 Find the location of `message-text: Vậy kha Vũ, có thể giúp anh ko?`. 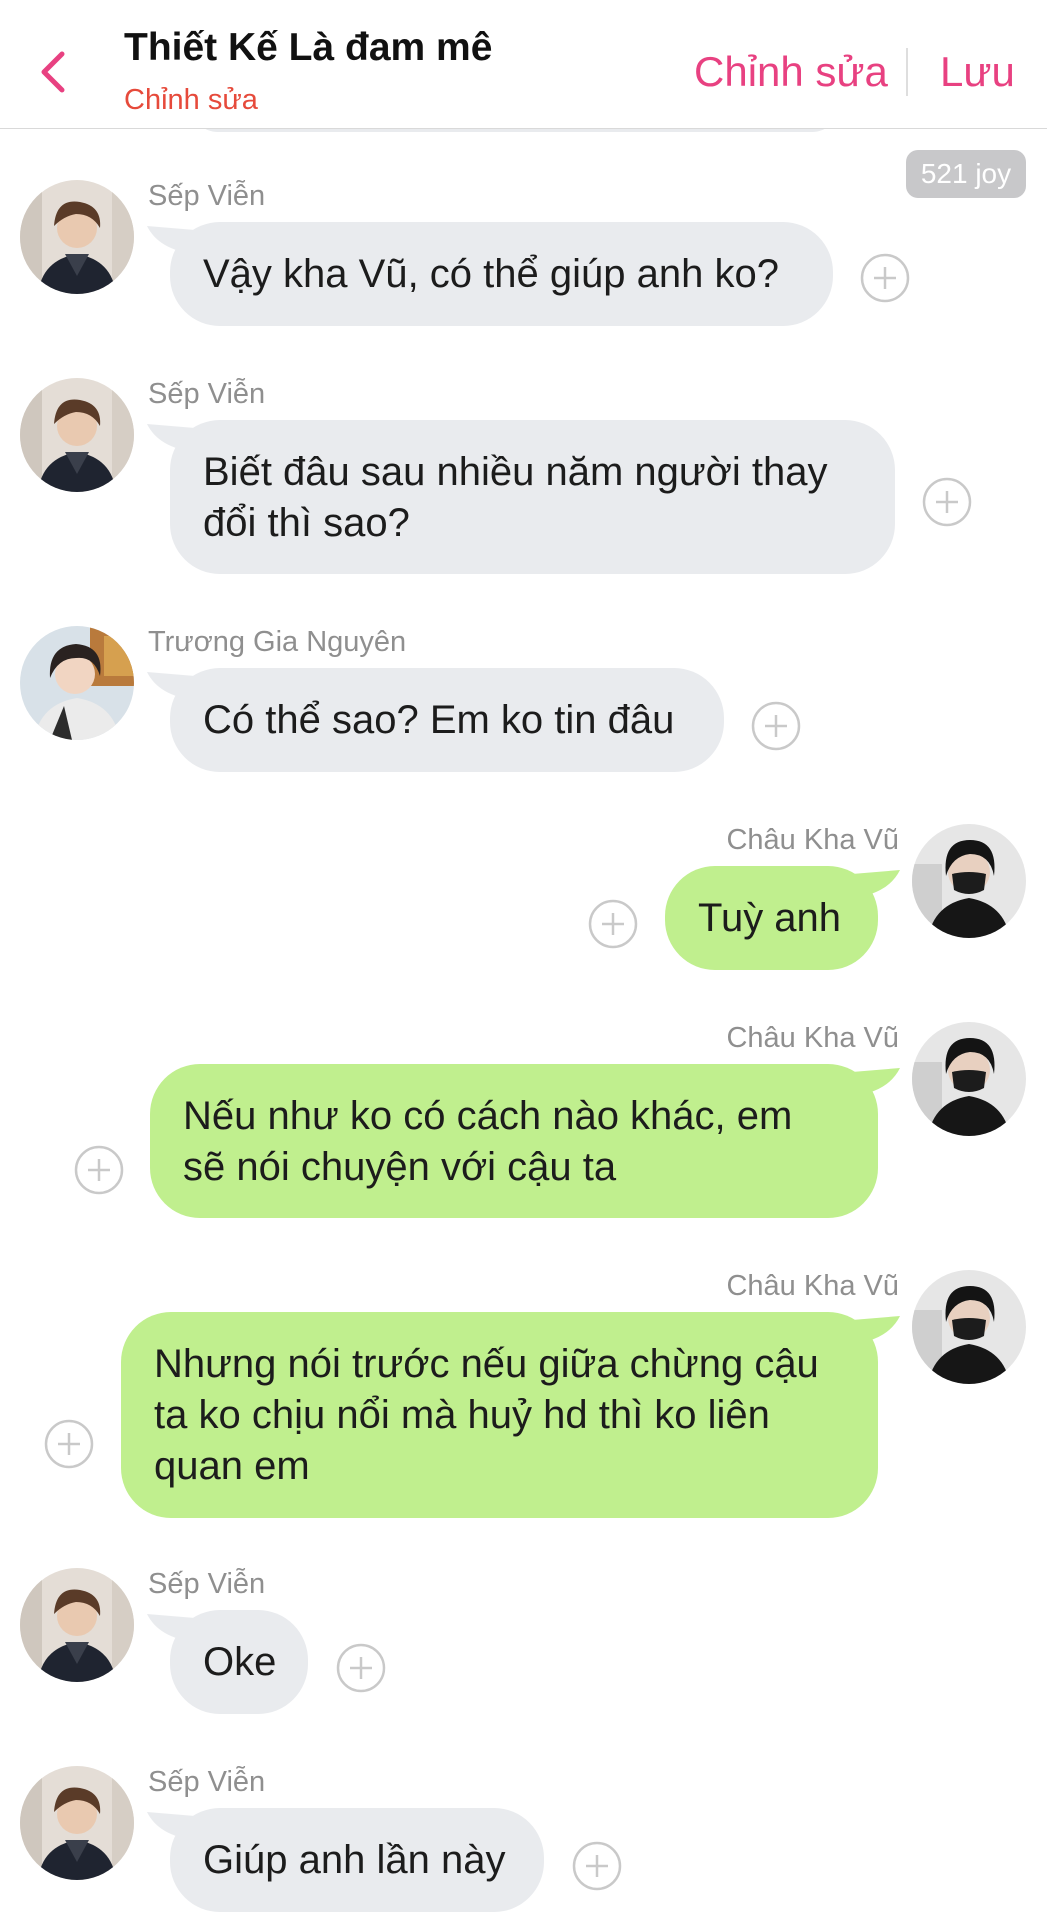

message-text: Vậy kha Vũ, có thể giúp anh ko? is located at coordinates (491, 274).